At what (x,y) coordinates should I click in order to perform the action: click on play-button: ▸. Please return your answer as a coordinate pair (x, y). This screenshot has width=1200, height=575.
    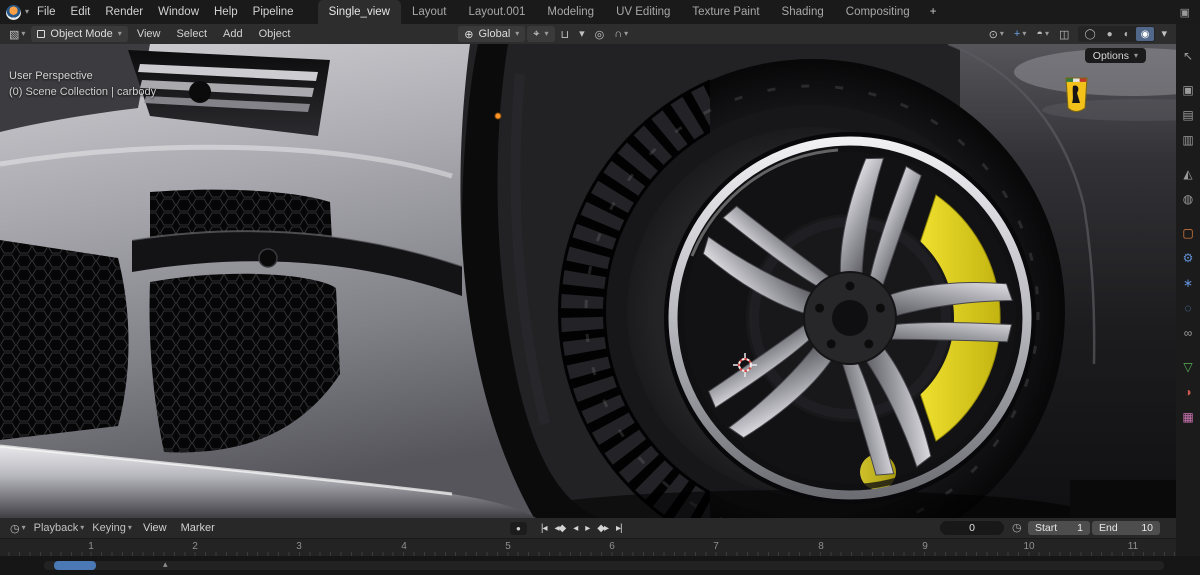
    Looking at the image, I should click on (587, 528).